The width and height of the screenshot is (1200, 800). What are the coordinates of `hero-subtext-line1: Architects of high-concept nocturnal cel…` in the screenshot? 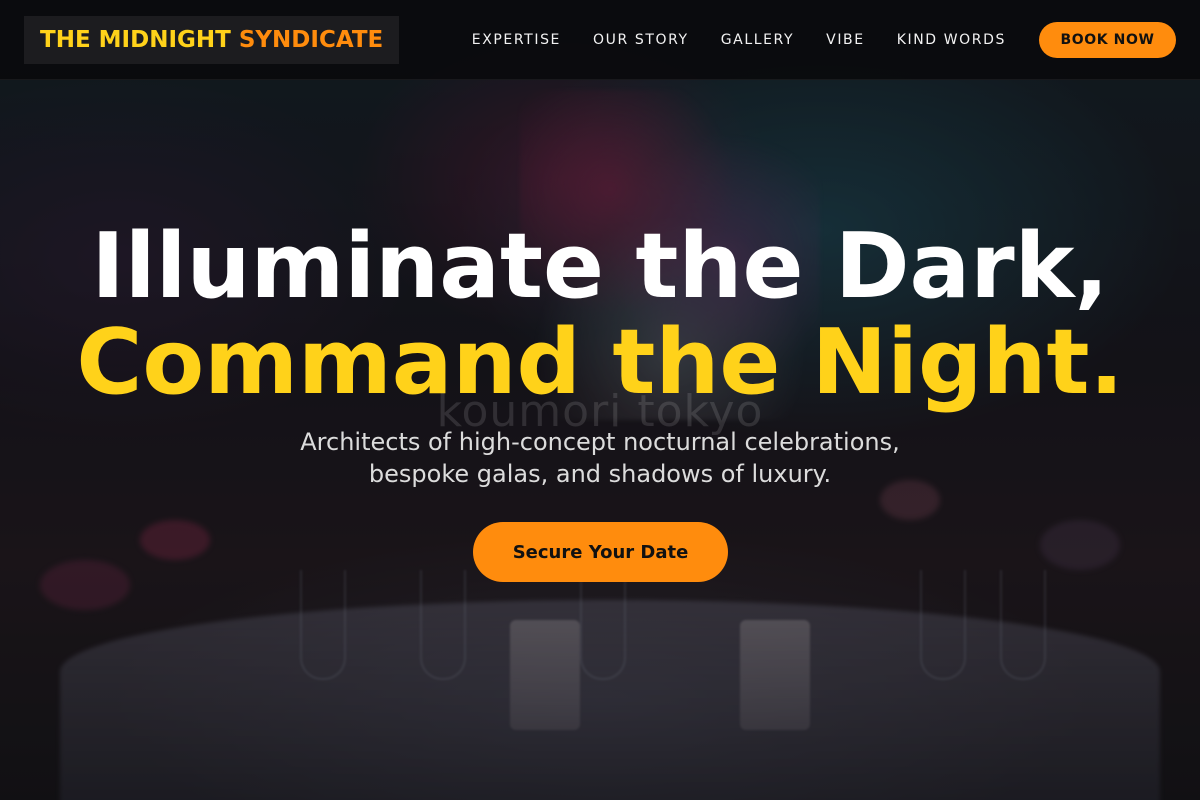 It's located at (600, 442).